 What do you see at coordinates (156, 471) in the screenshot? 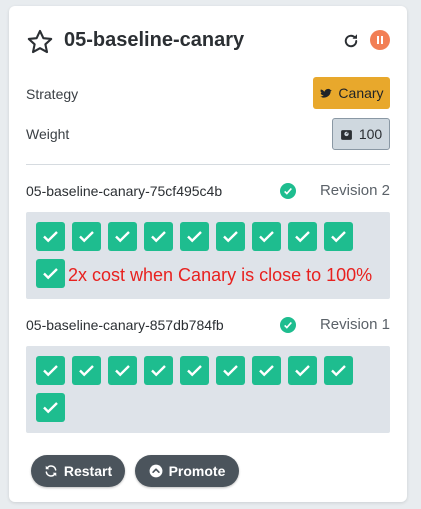
I see `arrow-circle-up-icon` at bounding box center [156, 471].